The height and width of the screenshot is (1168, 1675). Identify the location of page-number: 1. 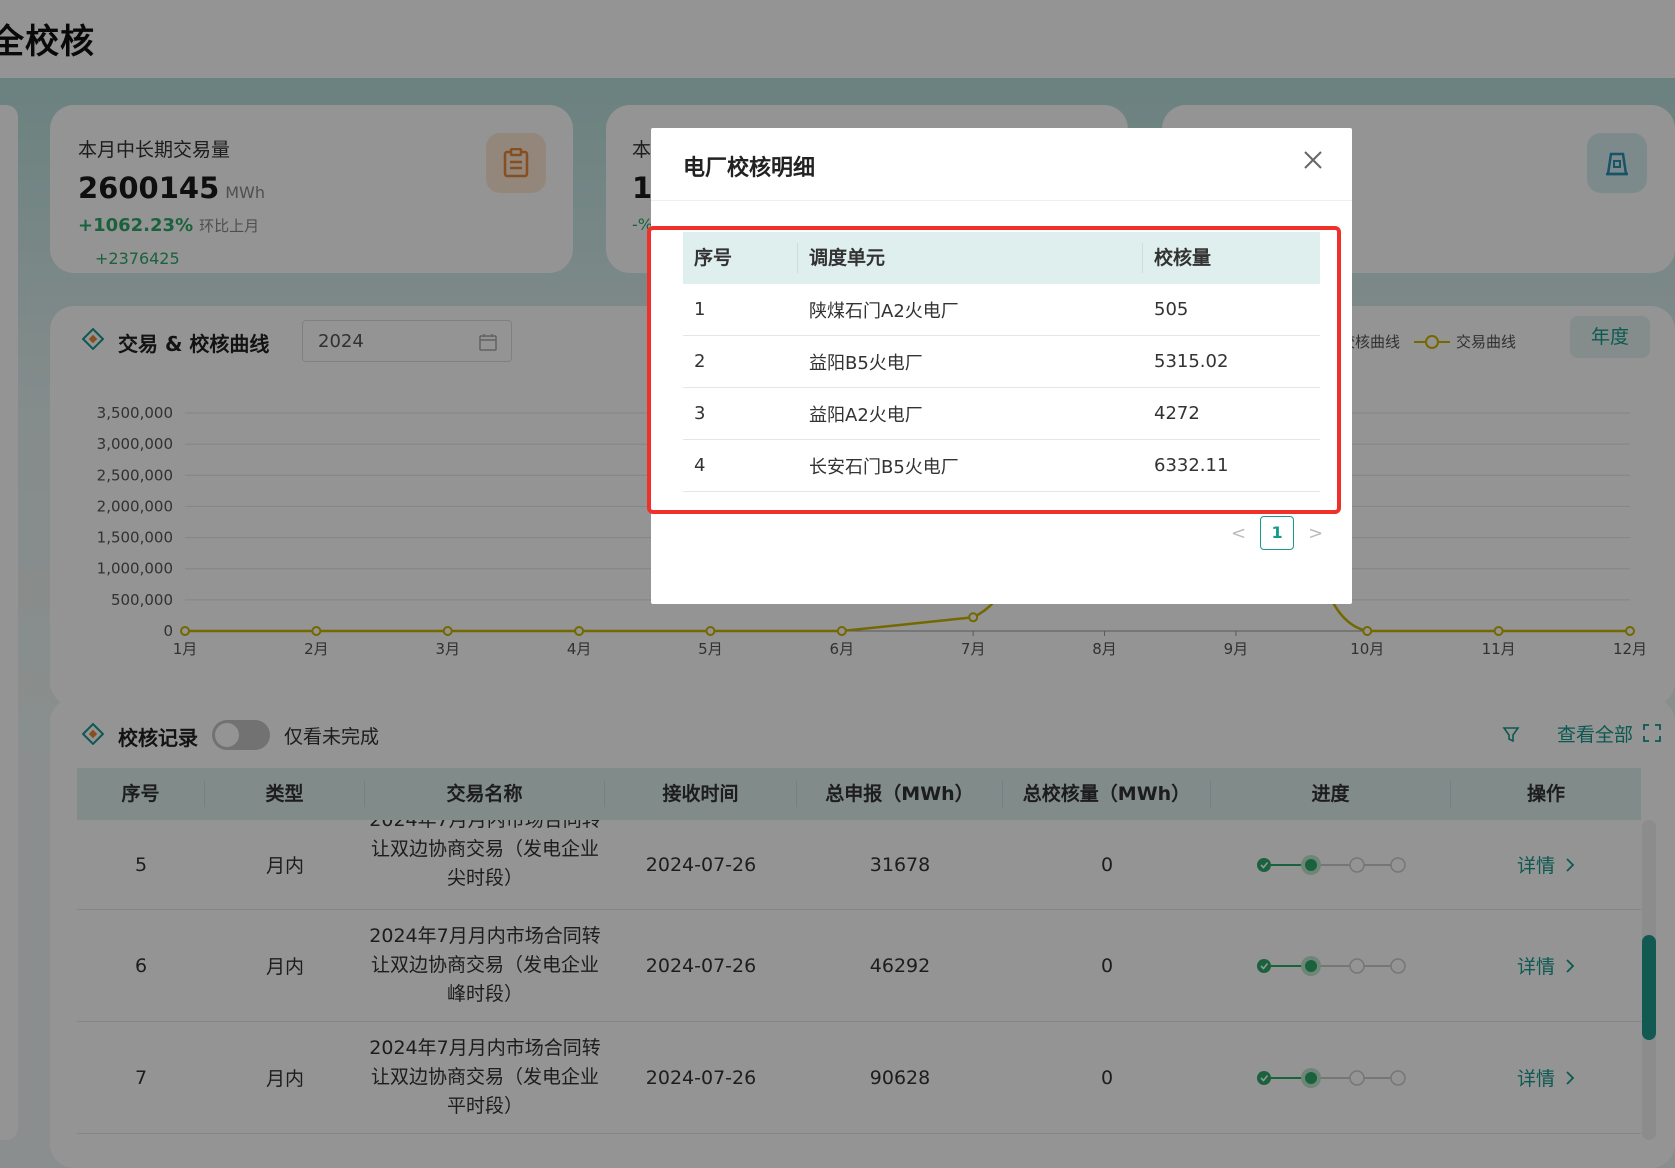
(1277, 533).